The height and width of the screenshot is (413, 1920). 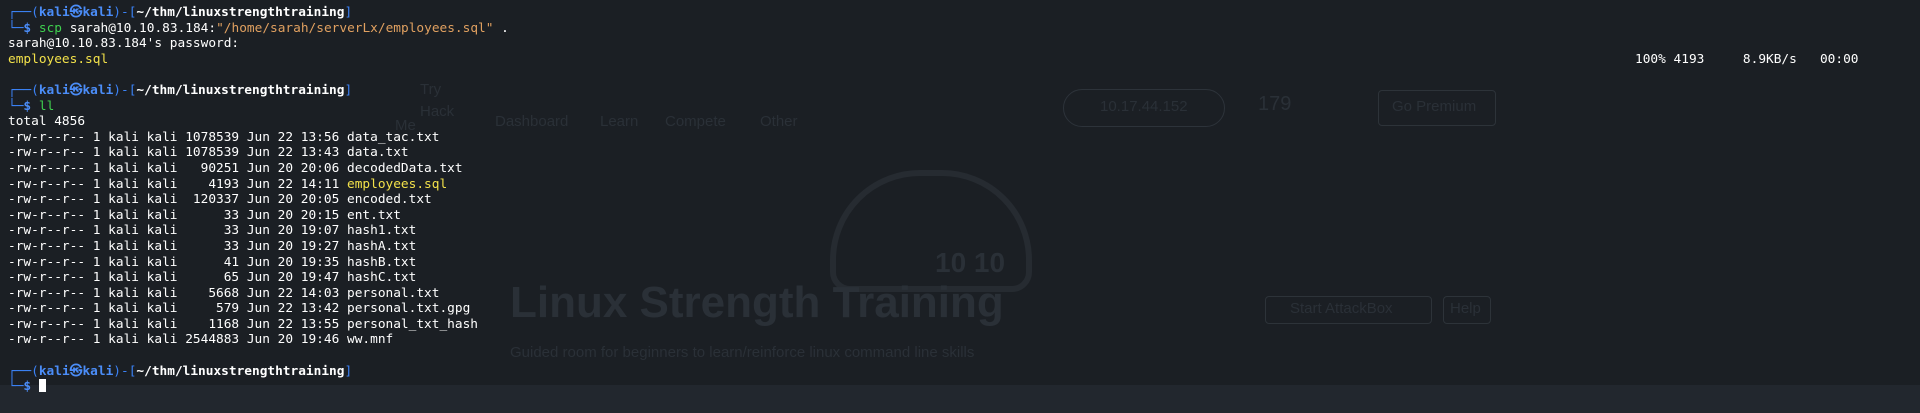 I want to click on password-prompt-text: sarah@10.10.83.184's password:, so click(x=124, y=44).